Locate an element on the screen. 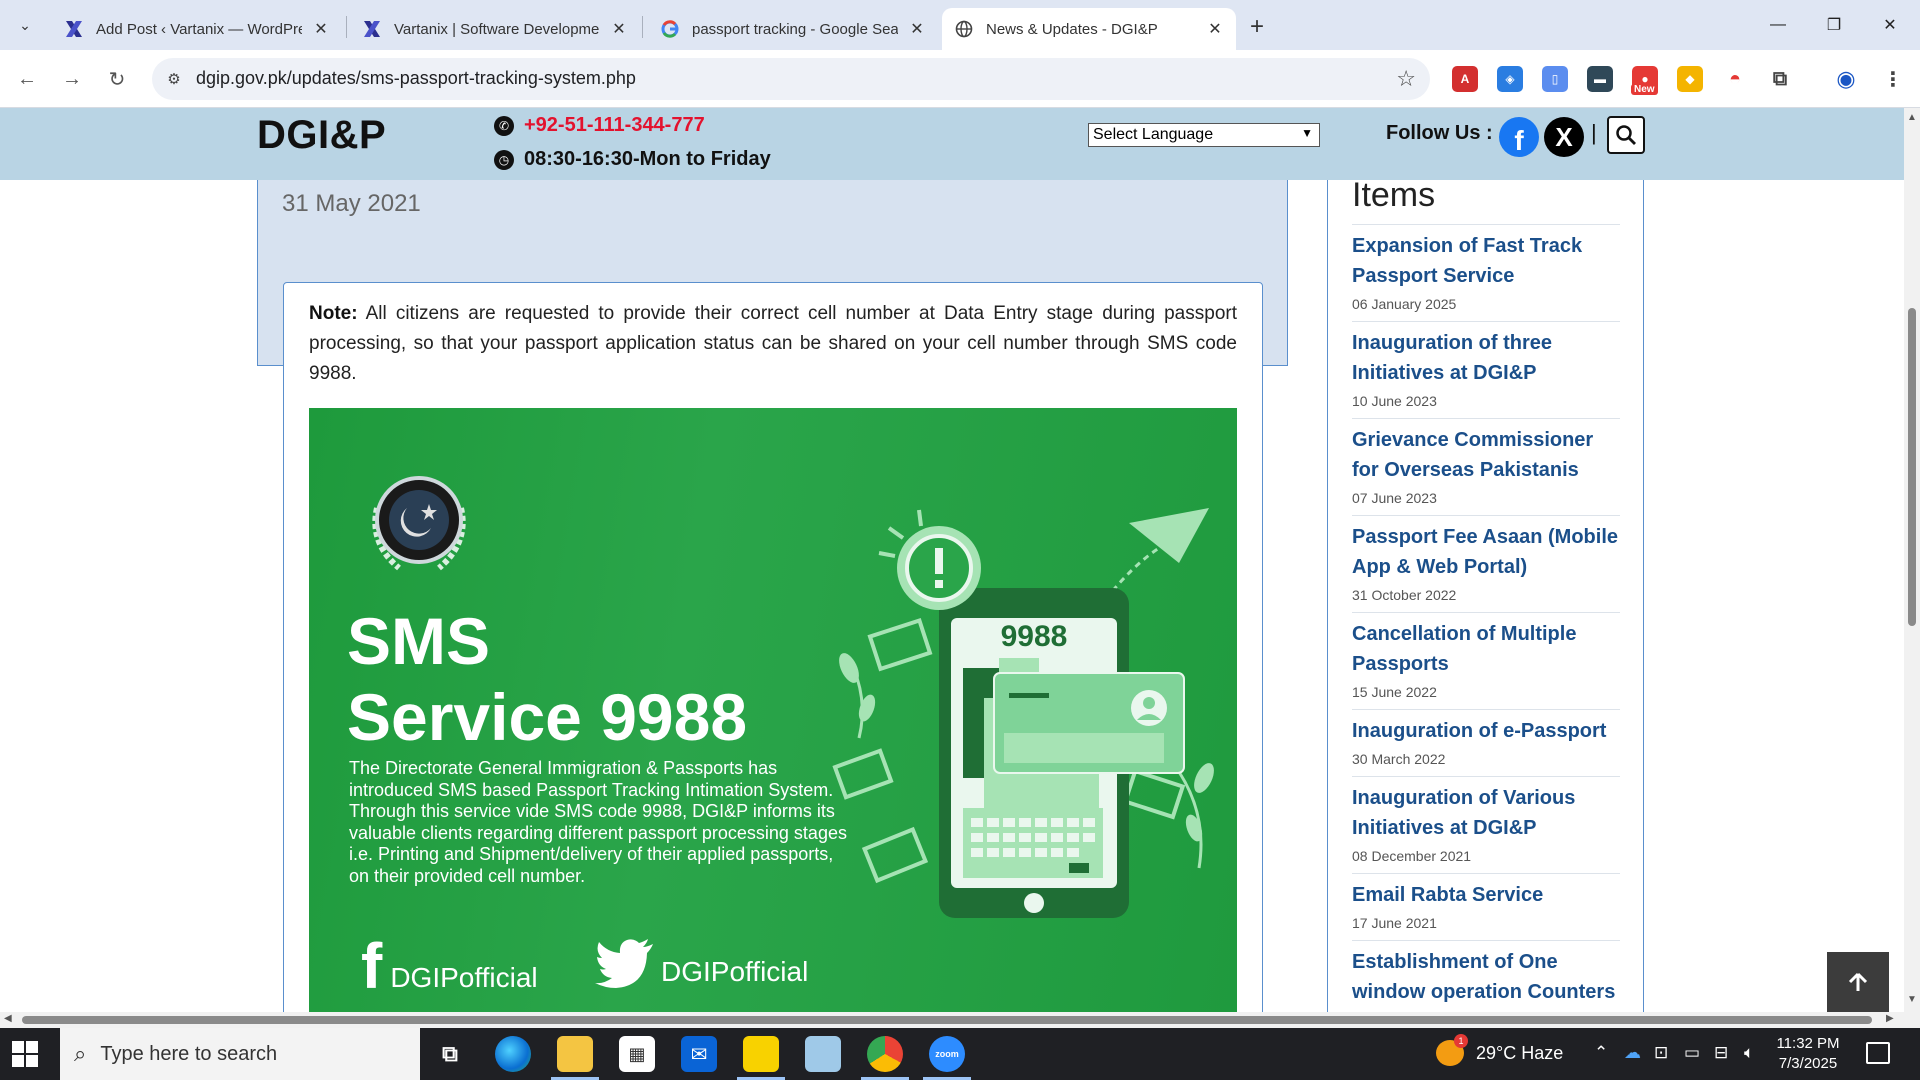 Image resolution: width=1920 pixels, height=1080 pixels. vertical-scrollbar: ▲ ▼ is located at coordinates (1912, 560).